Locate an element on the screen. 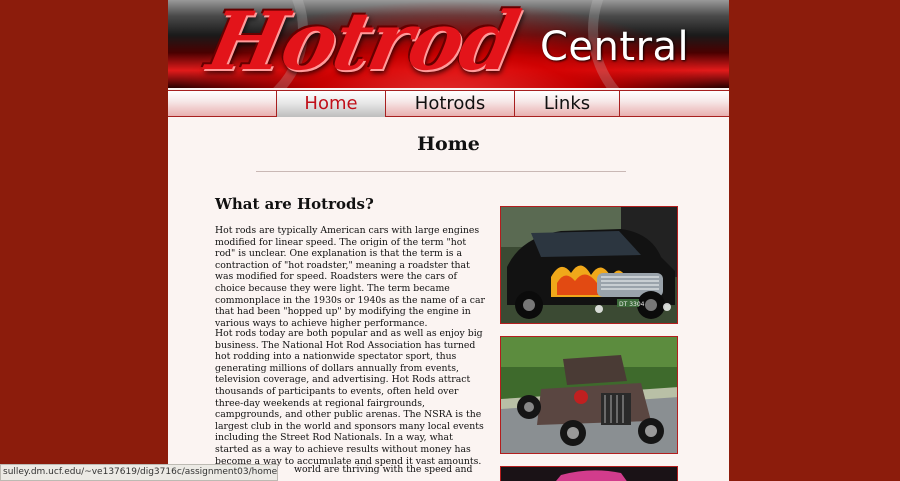 The height and width of the screenshot is (481, 900). page-title: Home is located at coordinates (448, 144).